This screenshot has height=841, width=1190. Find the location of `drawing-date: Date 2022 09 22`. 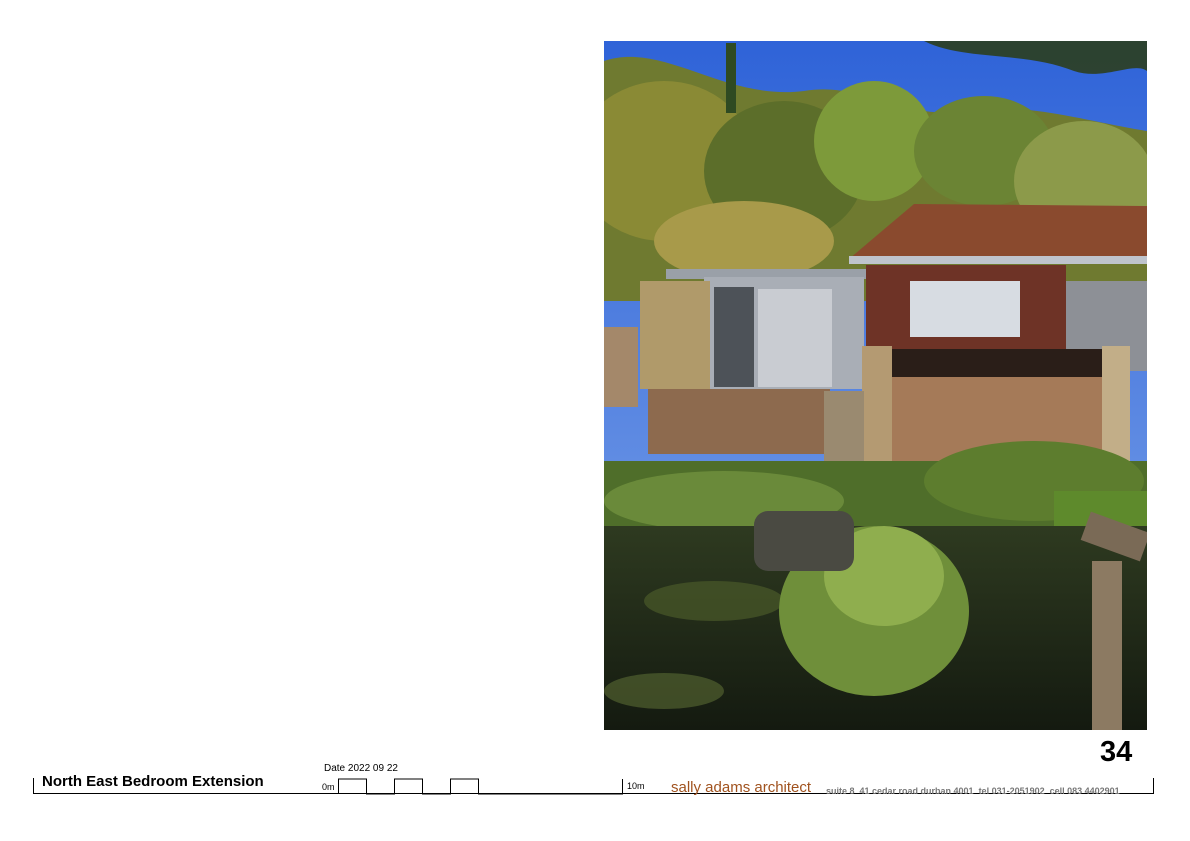

drawing-date: Date 2022 09 22 is located at coordinates (361, 768).